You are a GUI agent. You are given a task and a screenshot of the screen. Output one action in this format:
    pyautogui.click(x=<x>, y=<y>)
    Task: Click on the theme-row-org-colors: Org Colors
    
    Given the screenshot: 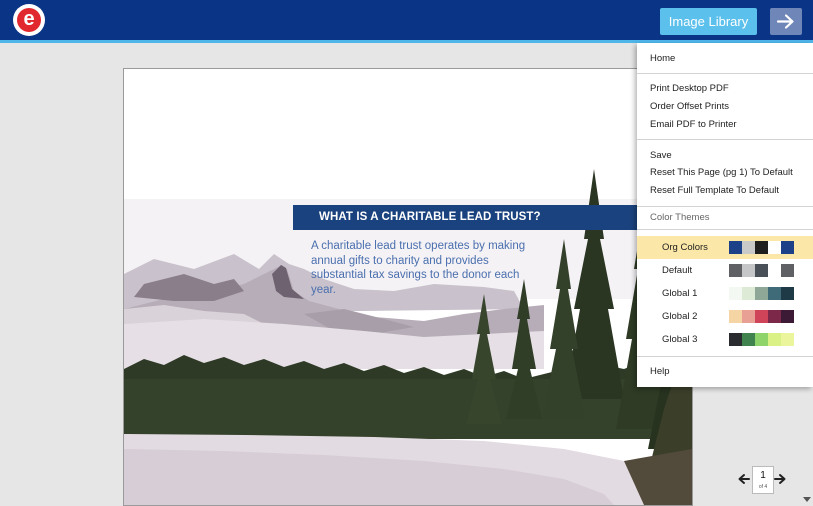 What is the action you would take?
    pyautogui.click(x=725, y=247)
    